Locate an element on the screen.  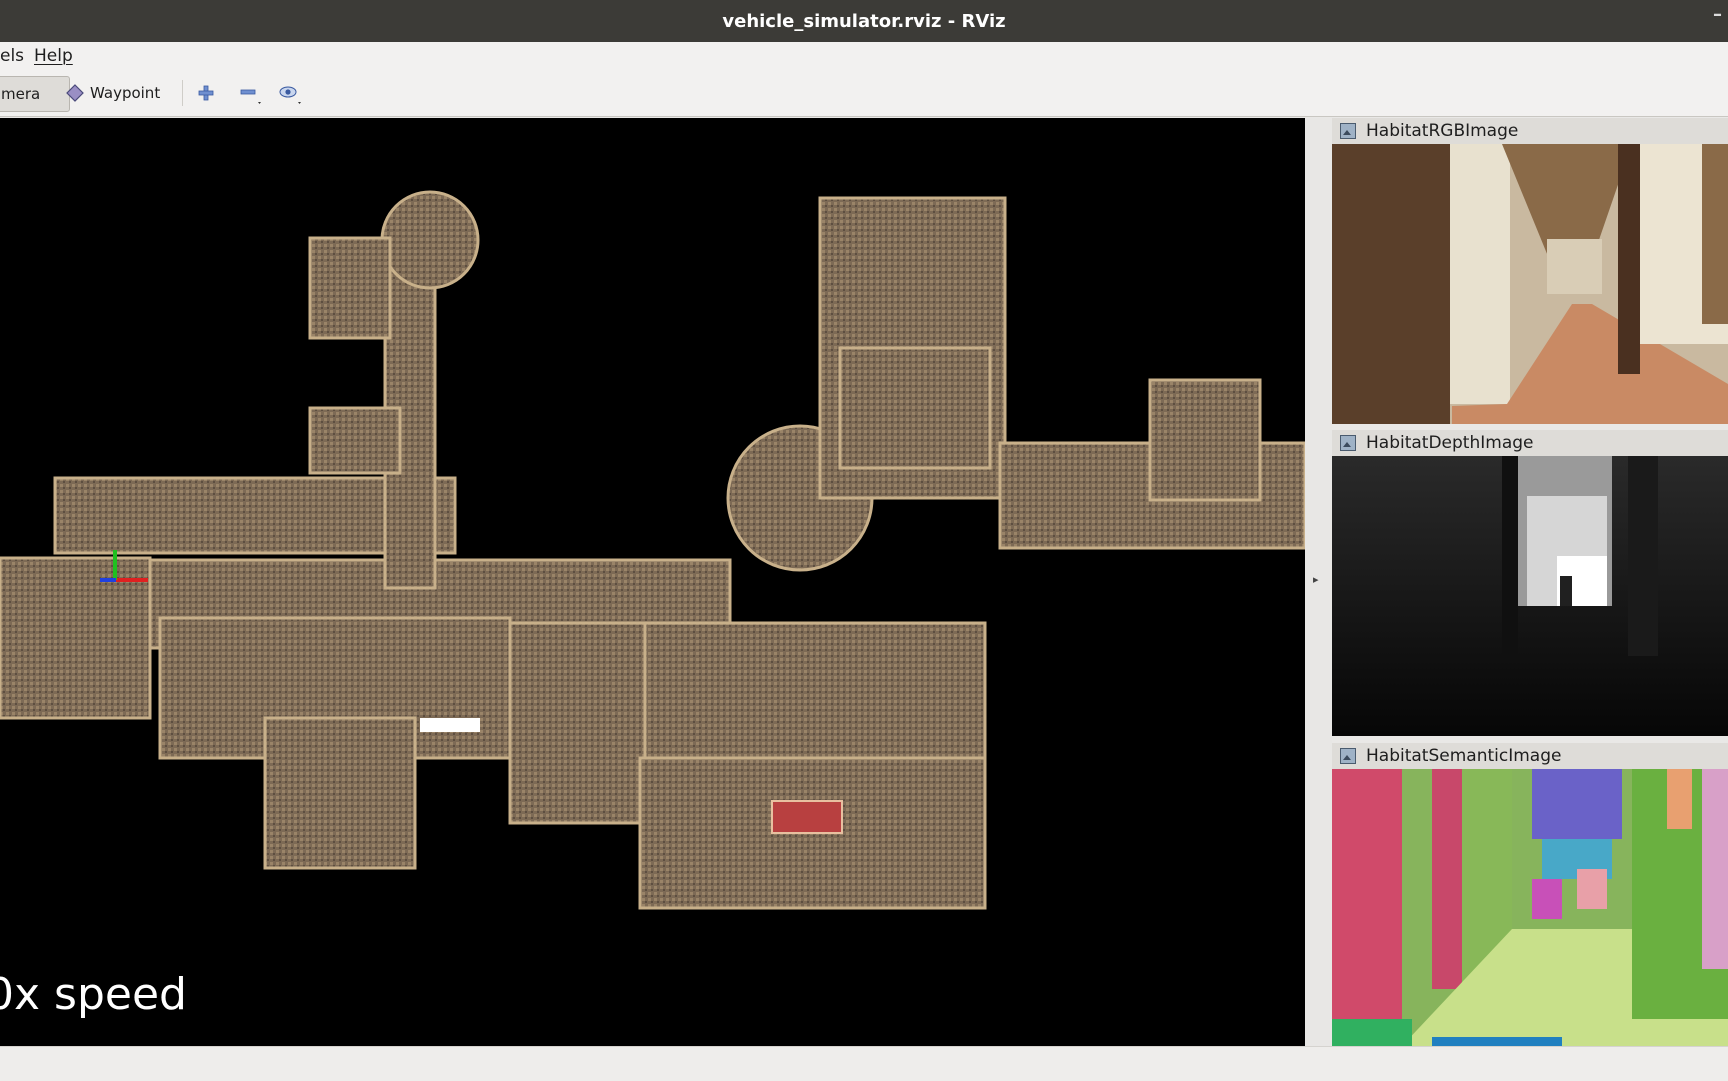
semantic-image-view is located at coordinates (1530, 909).